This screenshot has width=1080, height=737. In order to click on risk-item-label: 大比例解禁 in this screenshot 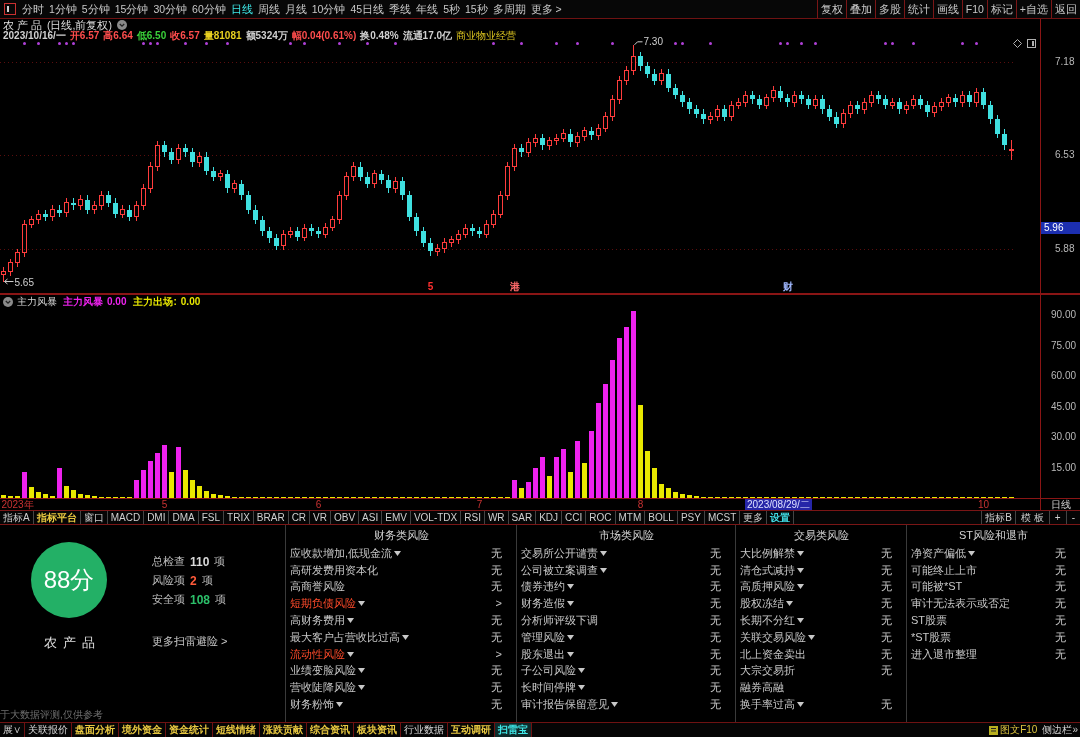, I will do `click(767, 553)`.